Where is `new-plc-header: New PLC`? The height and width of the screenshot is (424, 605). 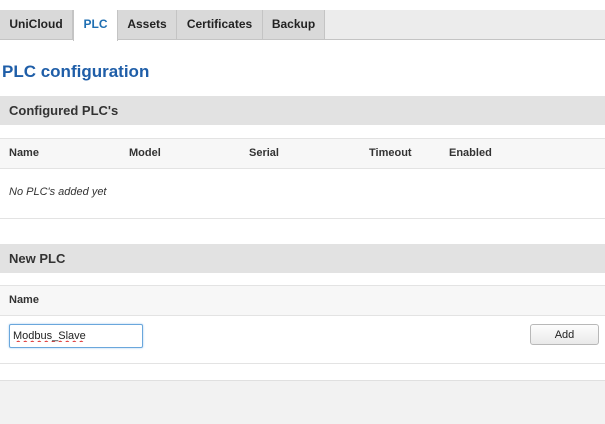 new-plc-header: New PLC is located at coordinates (302, 258).